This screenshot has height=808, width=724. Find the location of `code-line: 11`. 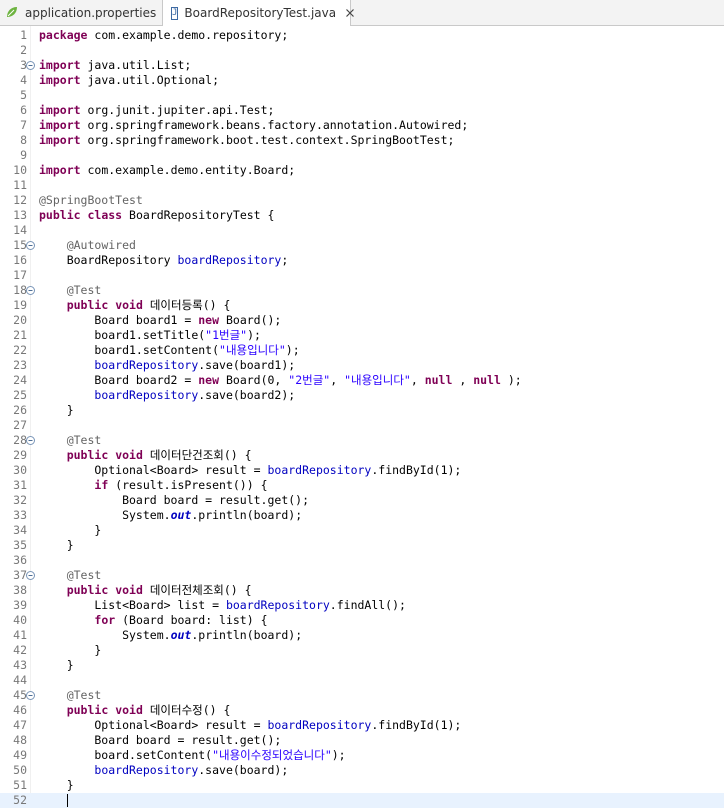

code-line: 11 is located at coordinates (362, 185).